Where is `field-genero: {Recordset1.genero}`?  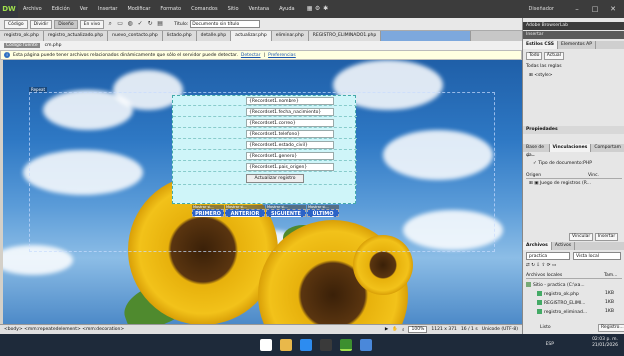 field-genero: {Recordset1.genero} is located at coordinates (290, 156).